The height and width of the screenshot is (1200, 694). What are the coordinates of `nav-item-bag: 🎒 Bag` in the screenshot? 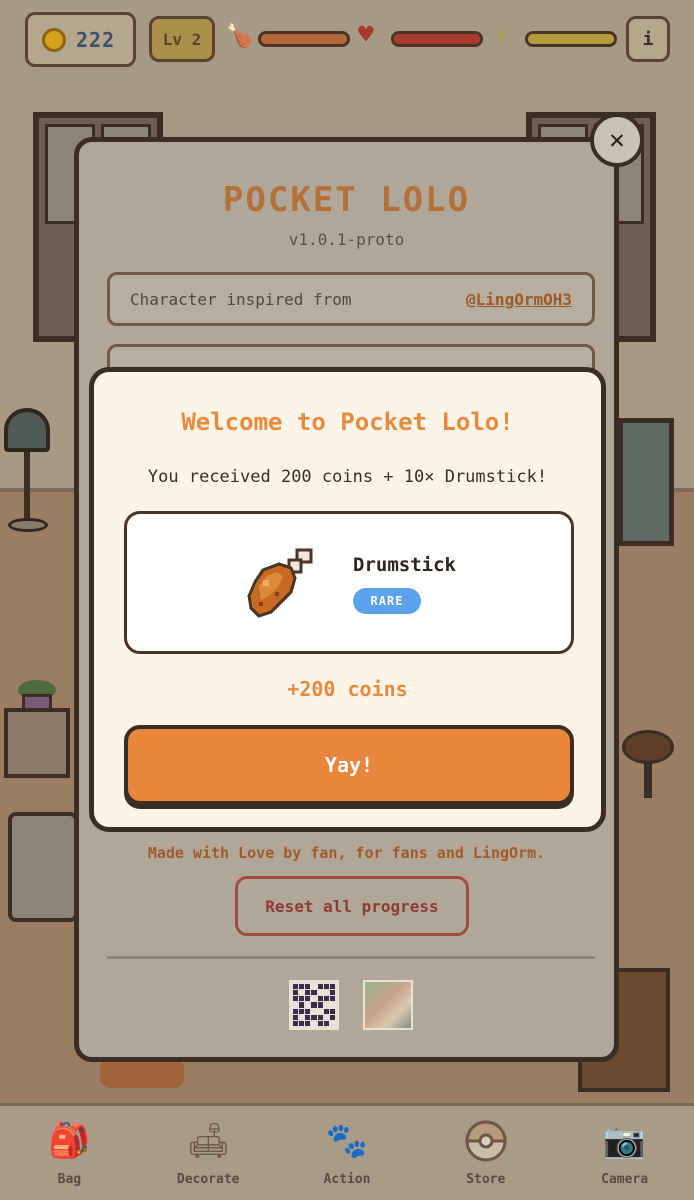 It's located at (69, 1151).